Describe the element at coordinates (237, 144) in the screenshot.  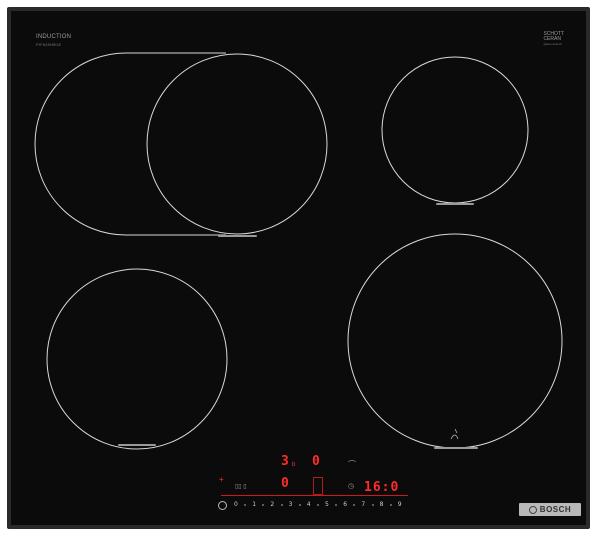
I see `flex-zone-right-ring` at that location.